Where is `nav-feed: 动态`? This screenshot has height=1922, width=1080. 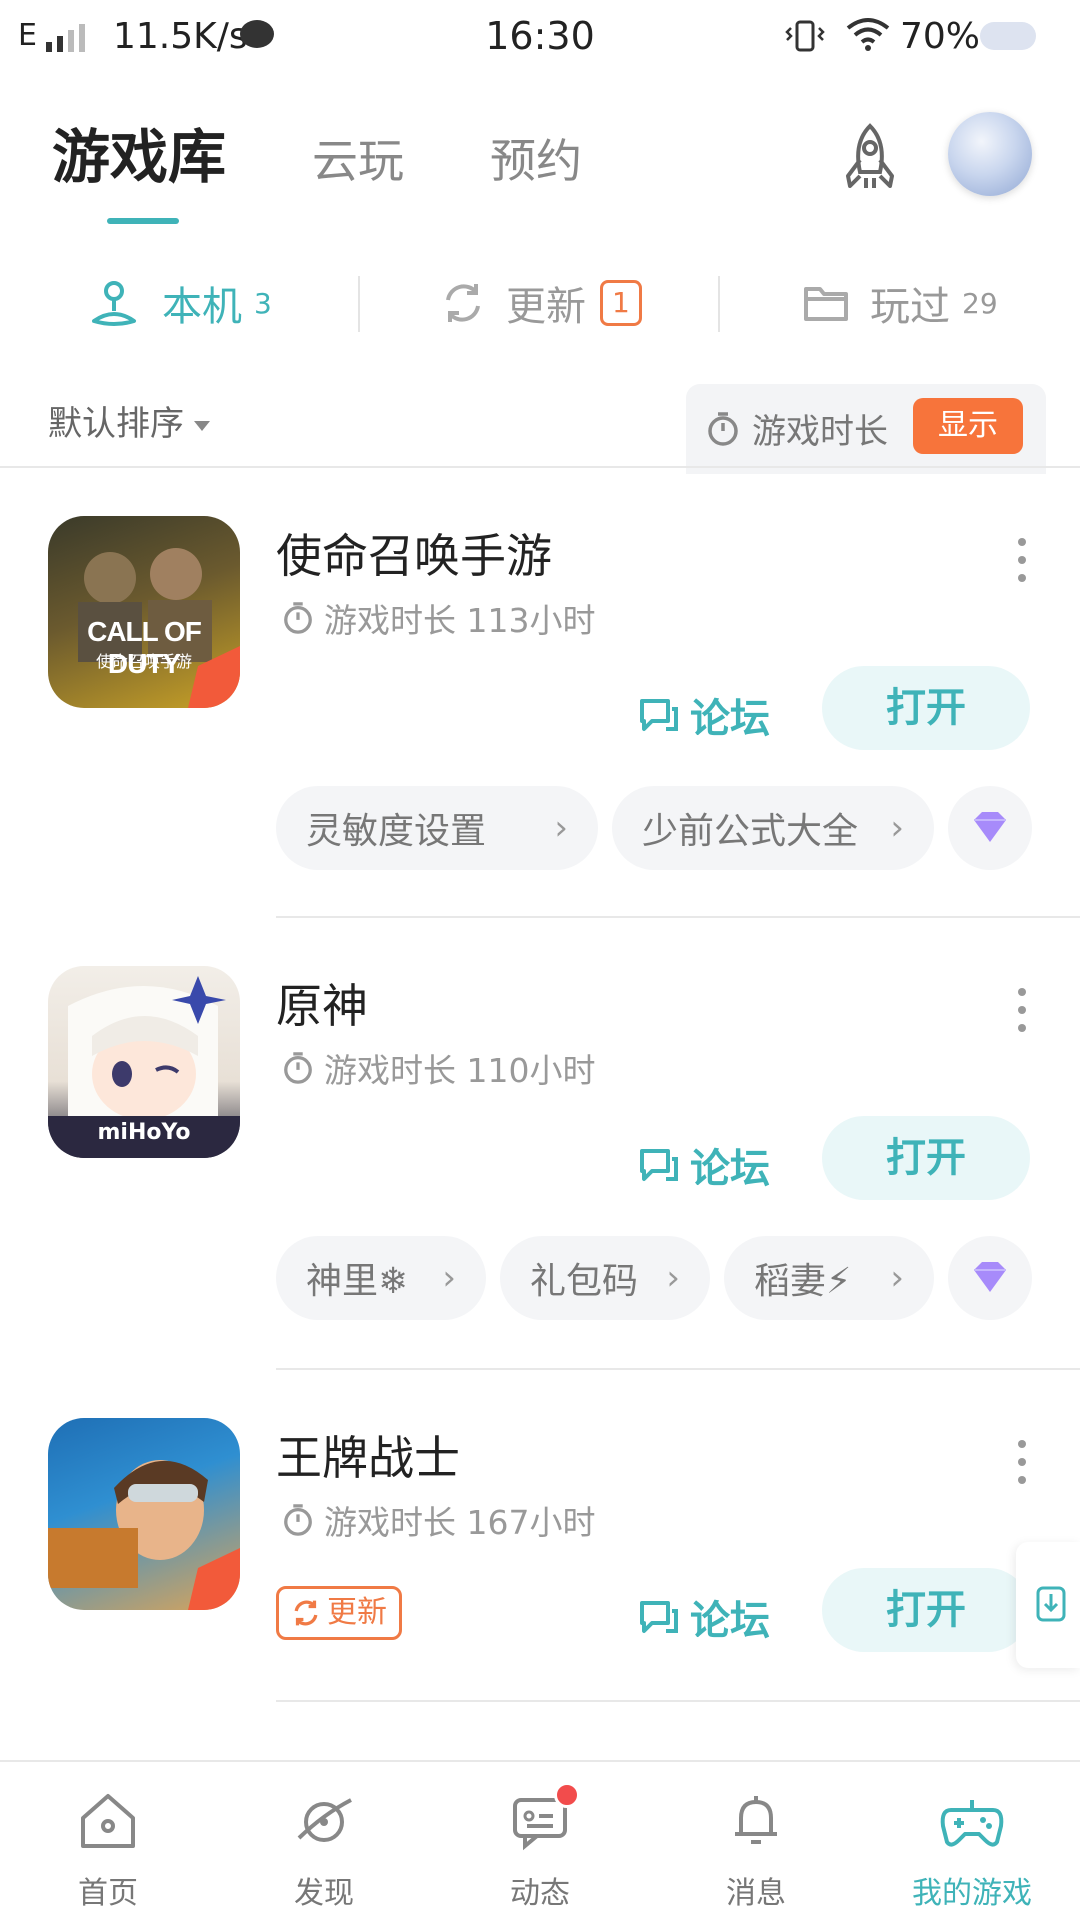 nav-feed: 动态 is located at coordinates (540, 1842).